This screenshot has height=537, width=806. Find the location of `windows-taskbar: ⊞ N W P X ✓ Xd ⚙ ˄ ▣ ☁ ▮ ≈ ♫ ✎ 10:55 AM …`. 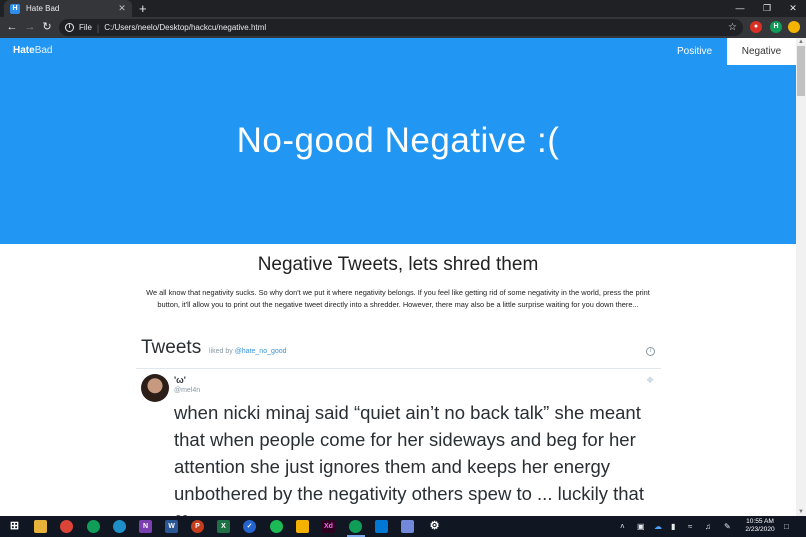

windows-taskbar: ⊞ N W P X ✓ Xd ⚙ ˄ ▣ ☁ ▮ ≈ ♫ ✎ 10:55 AM … is located at coordinates (403, 526).